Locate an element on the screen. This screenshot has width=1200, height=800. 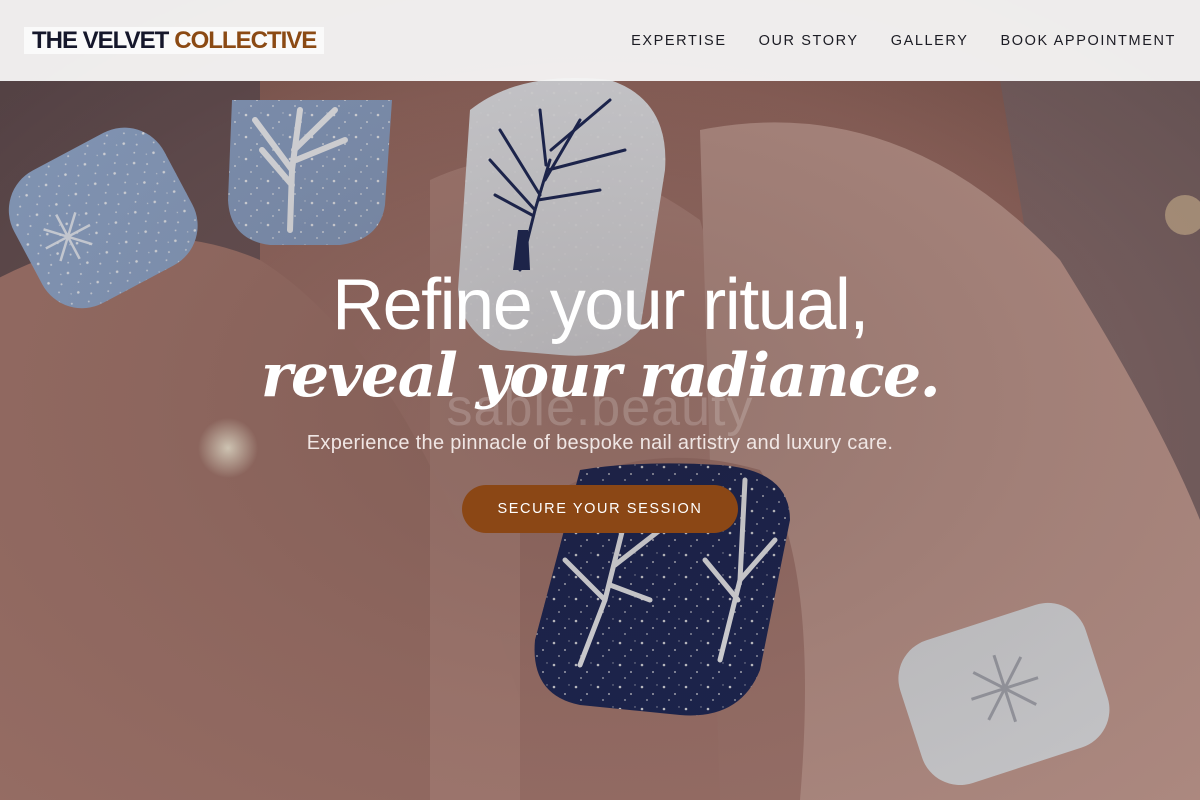
headline-line-2: reveal your radiance. is located at coordinates (600, 376).